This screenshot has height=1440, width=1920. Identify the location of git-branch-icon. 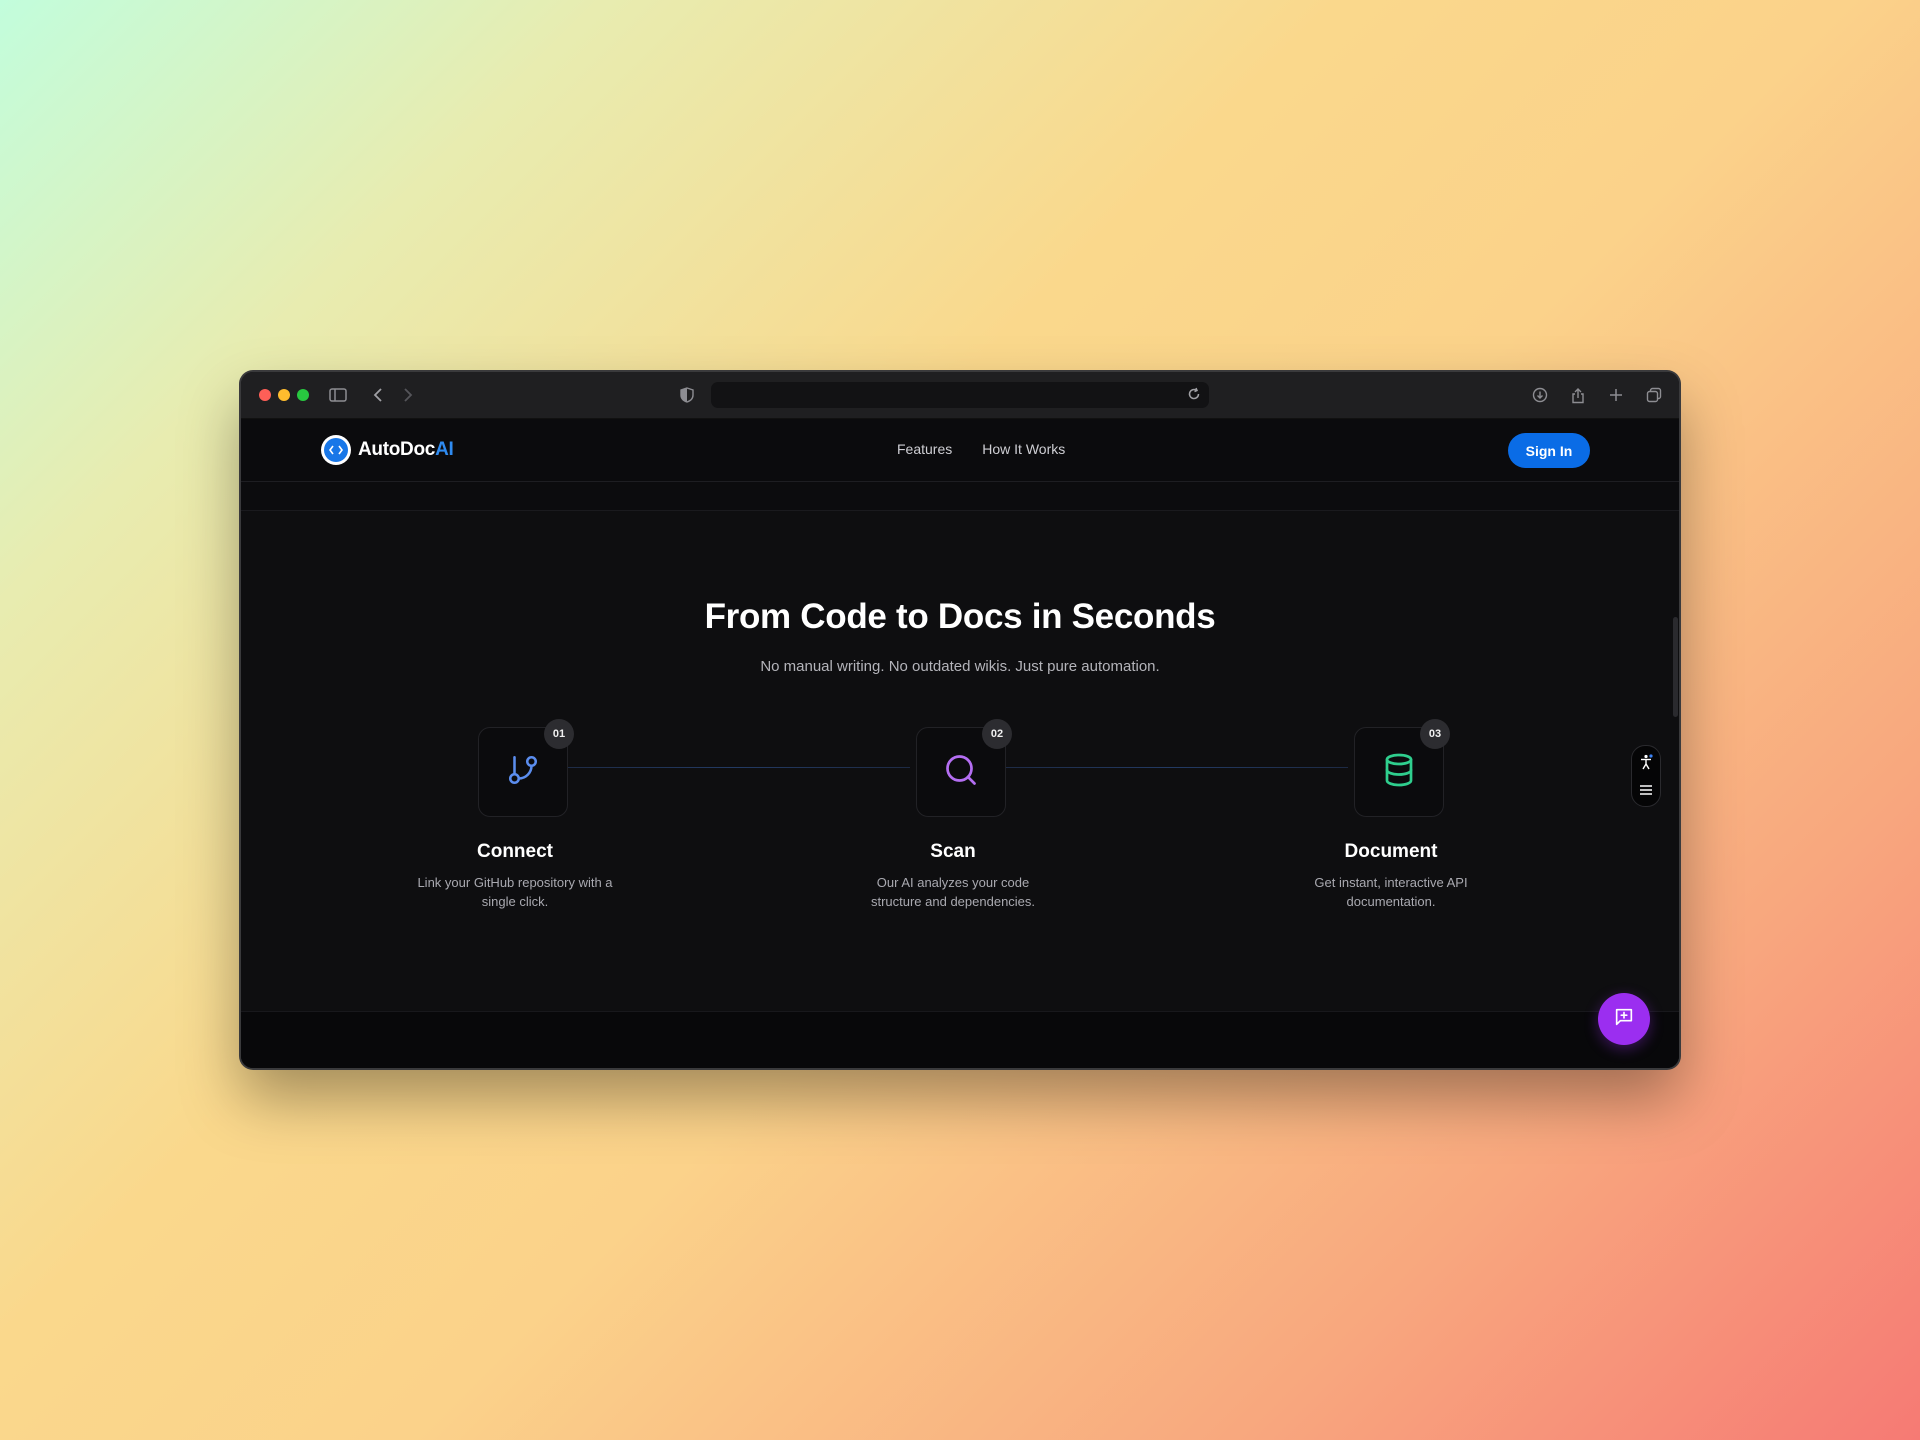
(523, 772).